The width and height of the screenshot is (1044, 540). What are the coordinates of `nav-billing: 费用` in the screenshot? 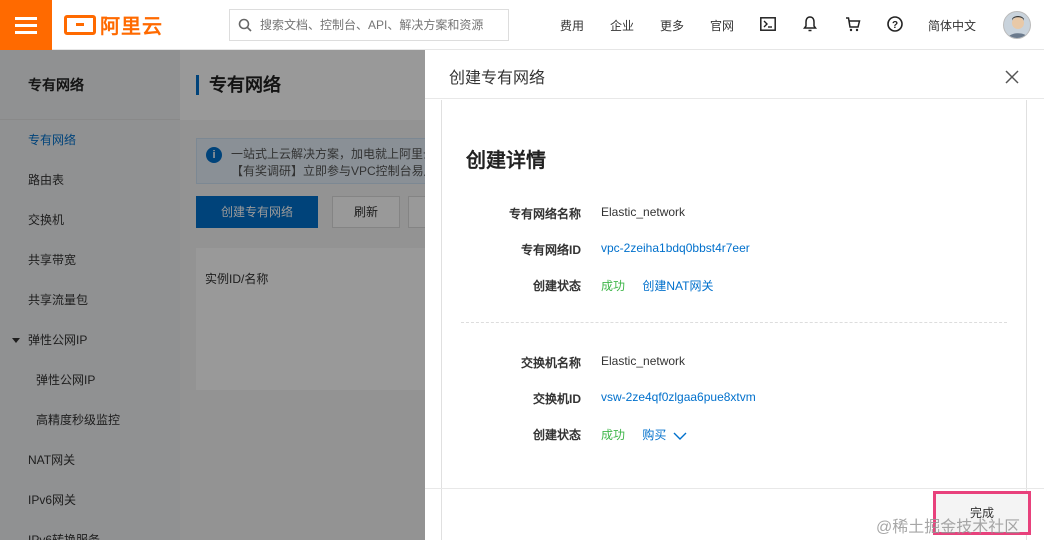 It's located at (572, 25).